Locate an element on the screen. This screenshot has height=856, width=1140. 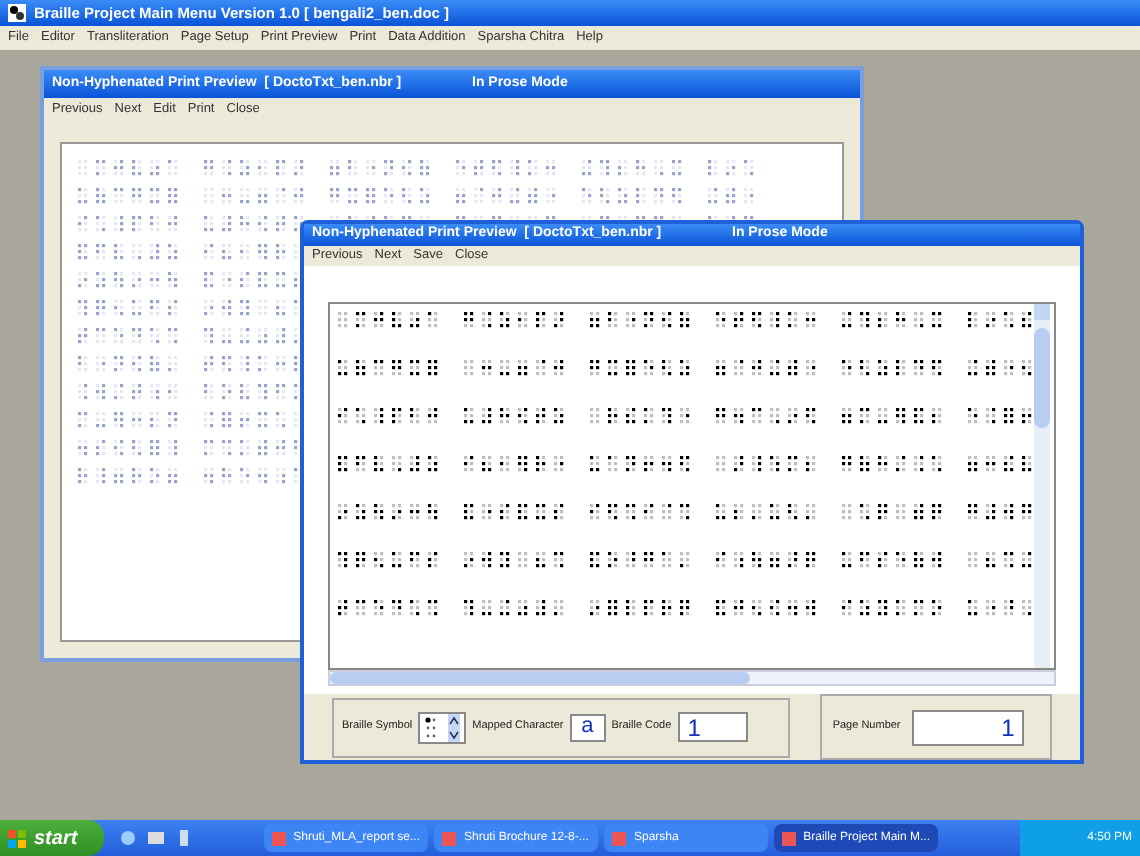
browser-icon is located at coordinates (128, 838).